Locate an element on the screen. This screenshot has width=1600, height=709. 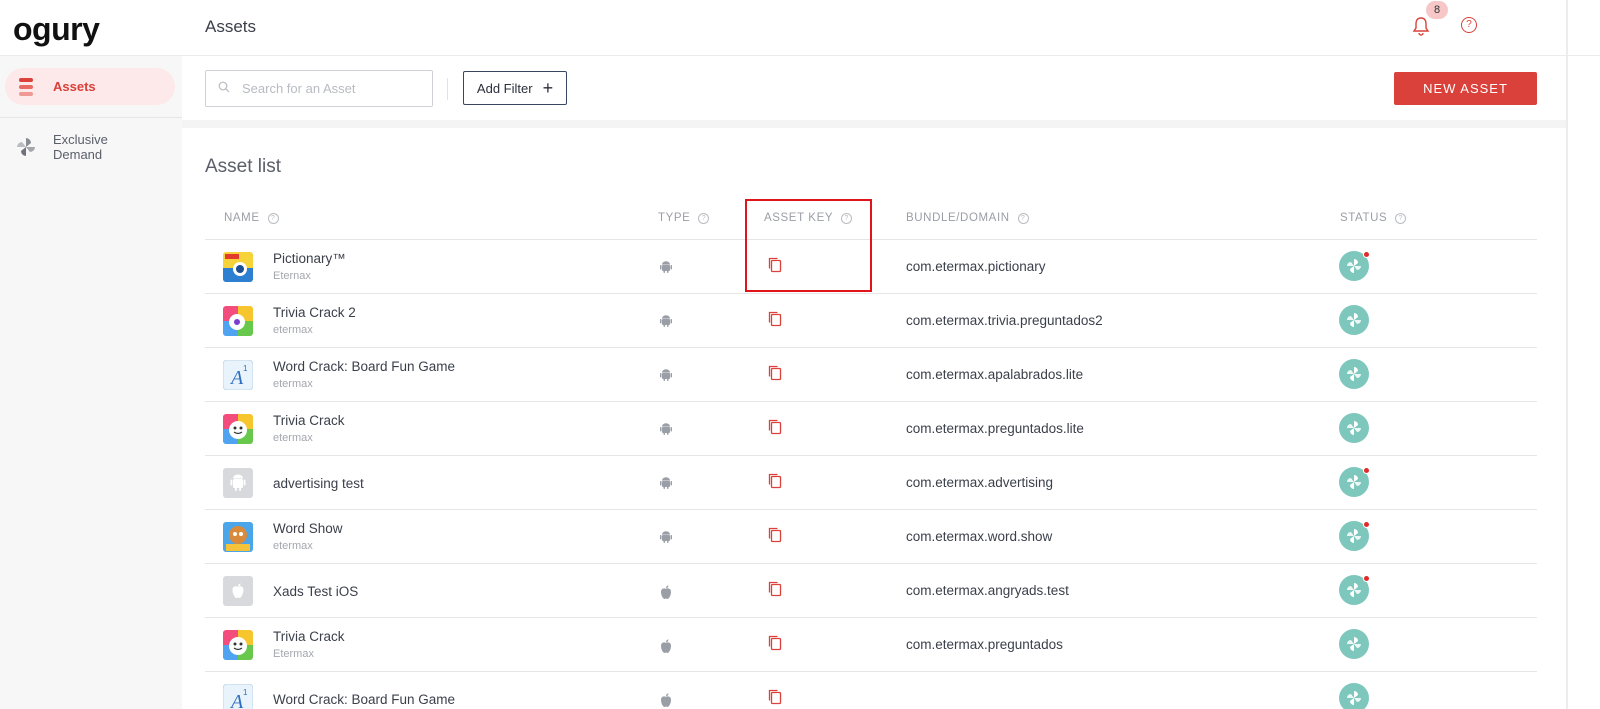
logo-area: ogury is located at coordinates (91, 28).